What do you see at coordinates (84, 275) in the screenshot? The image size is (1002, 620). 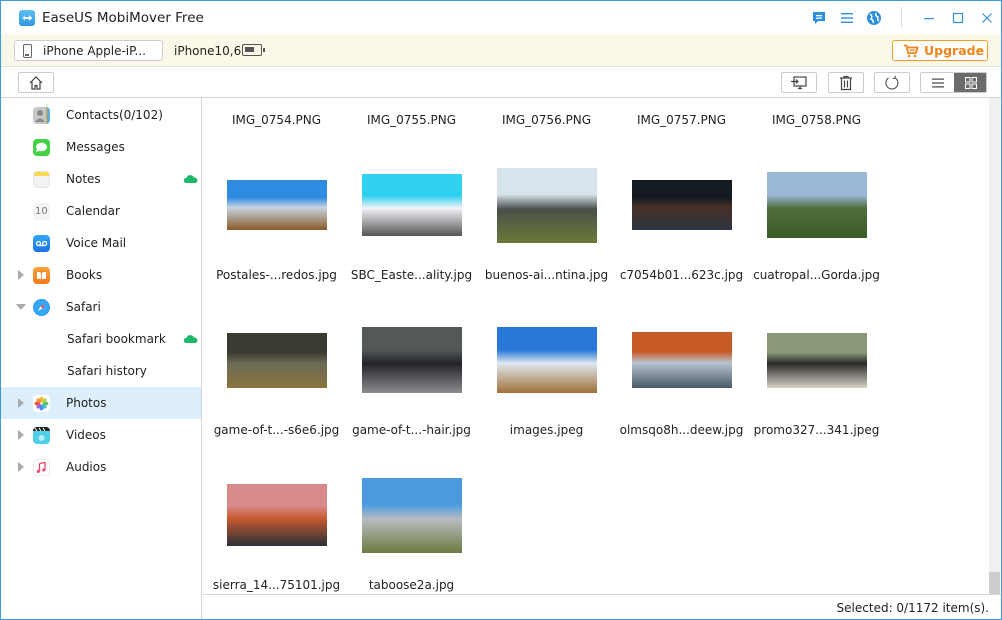 I see `sidebar-item-label: Books` at bounding box center [84, 275].